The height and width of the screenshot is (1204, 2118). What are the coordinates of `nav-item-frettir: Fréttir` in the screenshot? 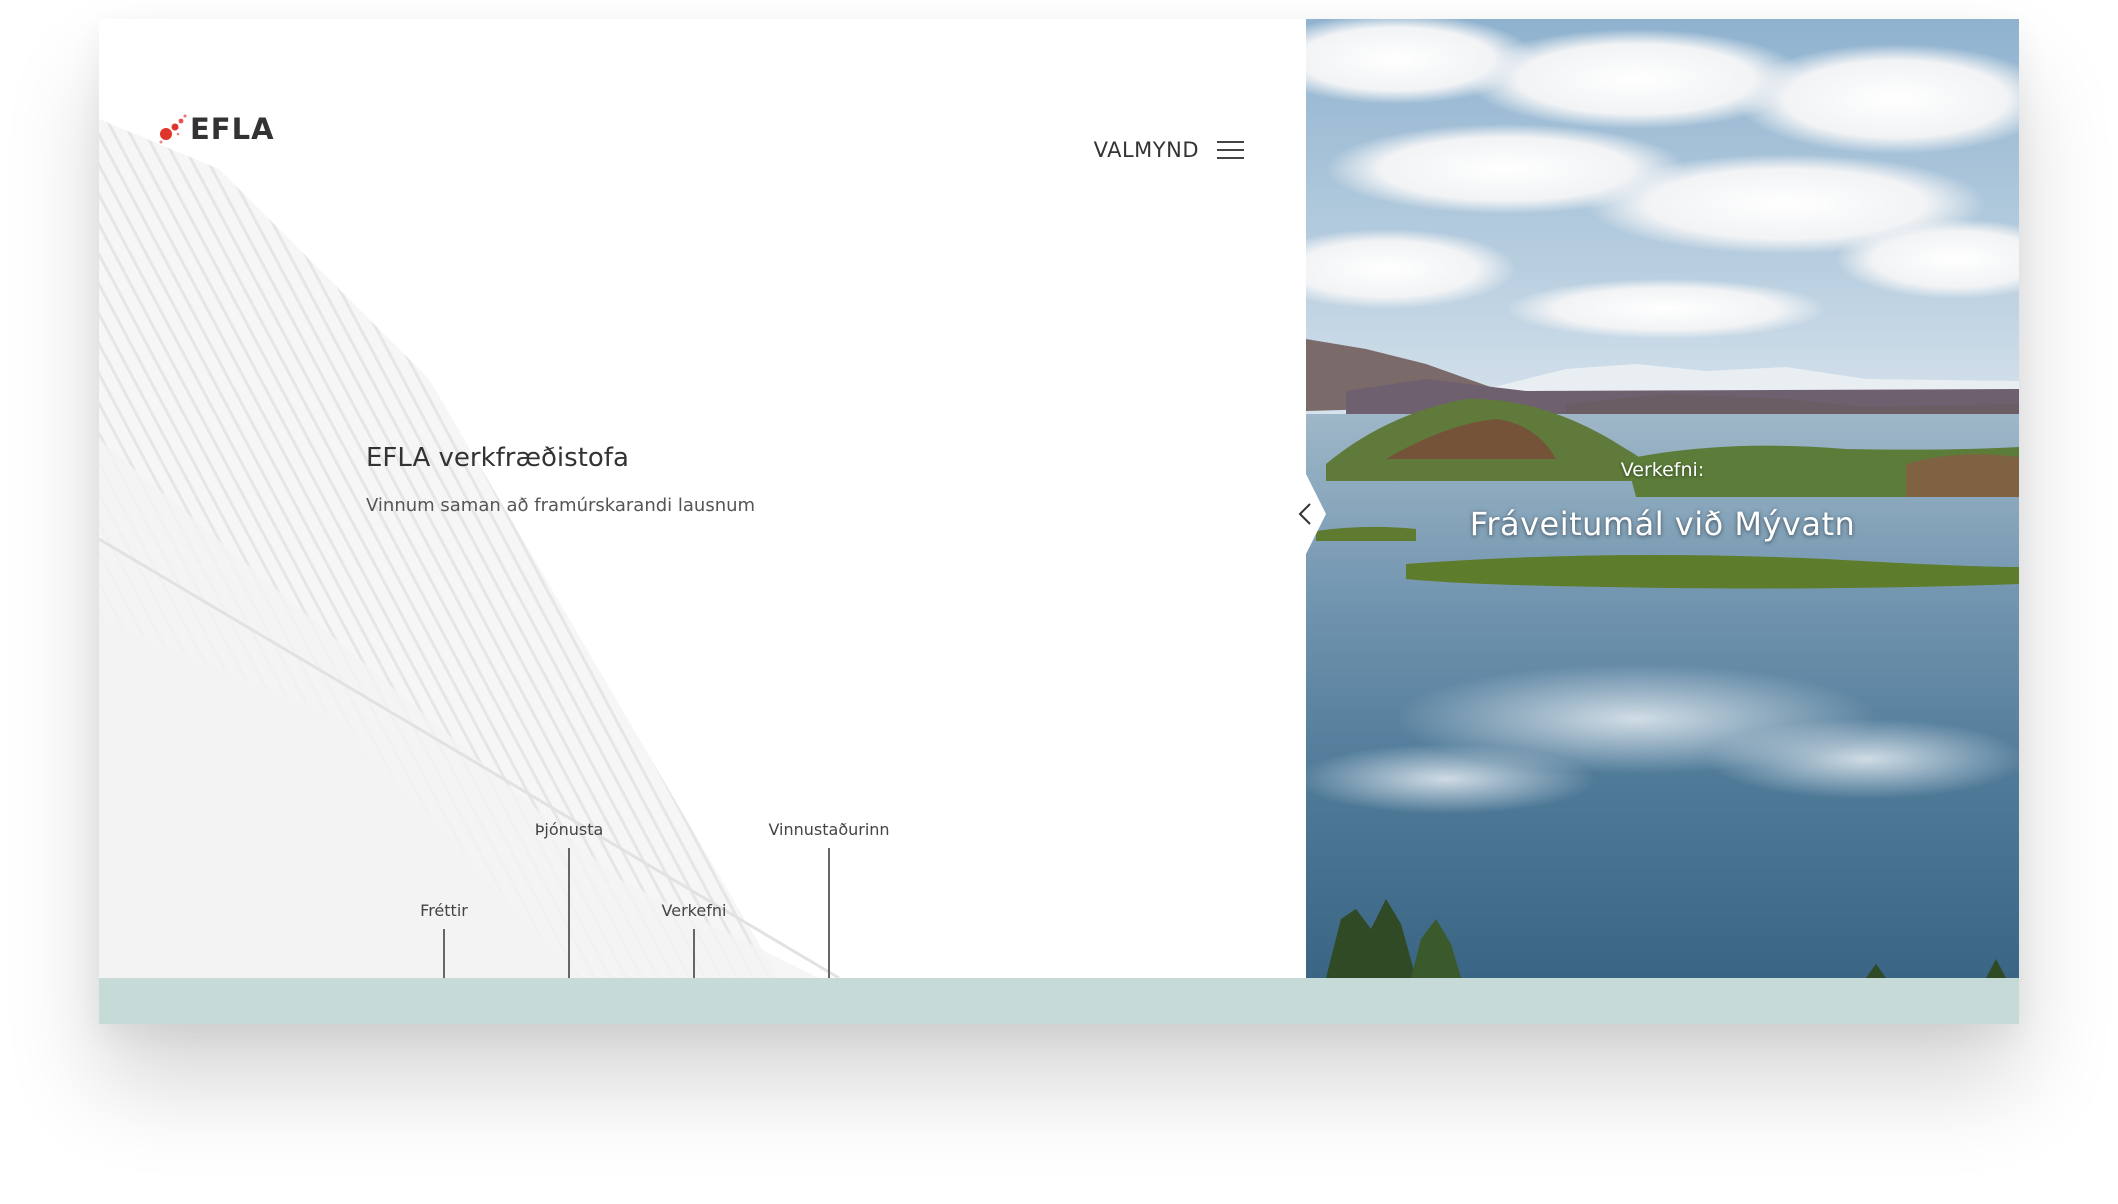 It's located at (444, 939).